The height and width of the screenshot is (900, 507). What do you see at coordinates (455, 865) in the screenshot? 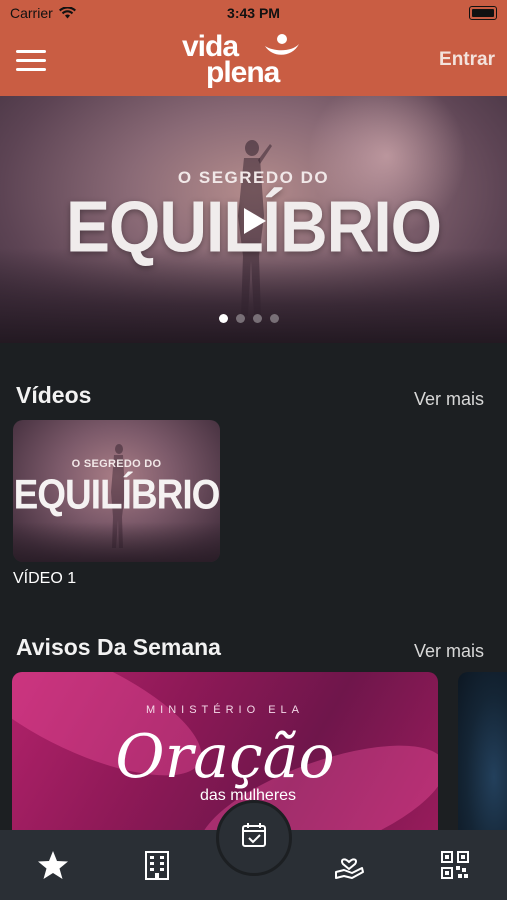
I see `qr-code-icon` at bounding box center [455, 865].